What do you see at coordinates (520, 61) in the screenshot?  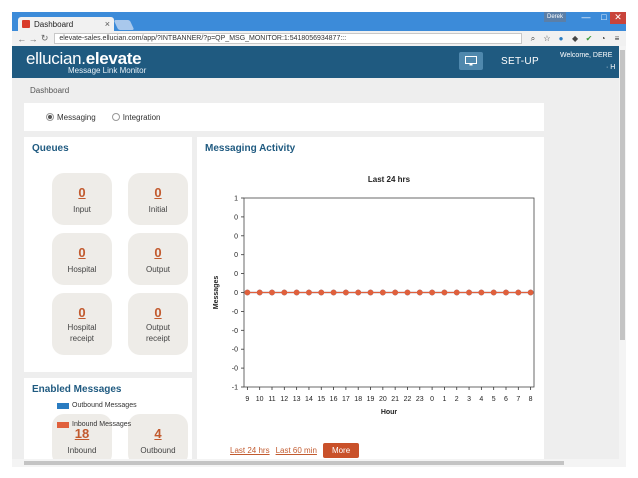 I see `setup-link: SET-UP` at bounding box center [520, 61].